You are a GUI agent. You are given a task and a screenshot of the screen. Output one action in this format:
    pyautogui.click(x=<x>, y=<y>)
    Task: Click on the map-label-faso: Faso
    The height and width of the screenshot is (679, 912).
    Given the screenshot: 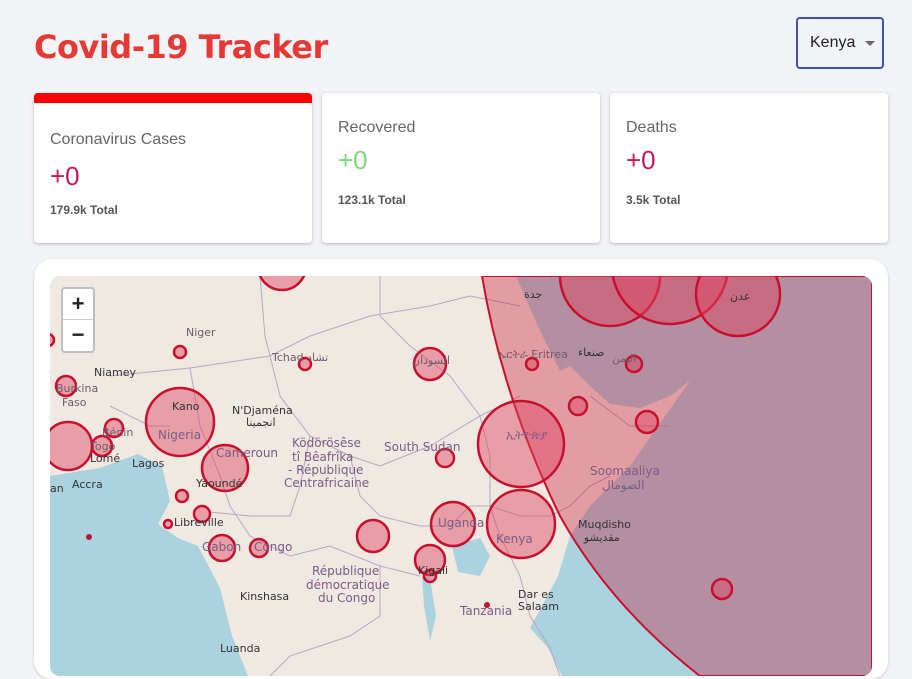 What is the action you would take?
    pyautogui.click(x=74, y=402)
    